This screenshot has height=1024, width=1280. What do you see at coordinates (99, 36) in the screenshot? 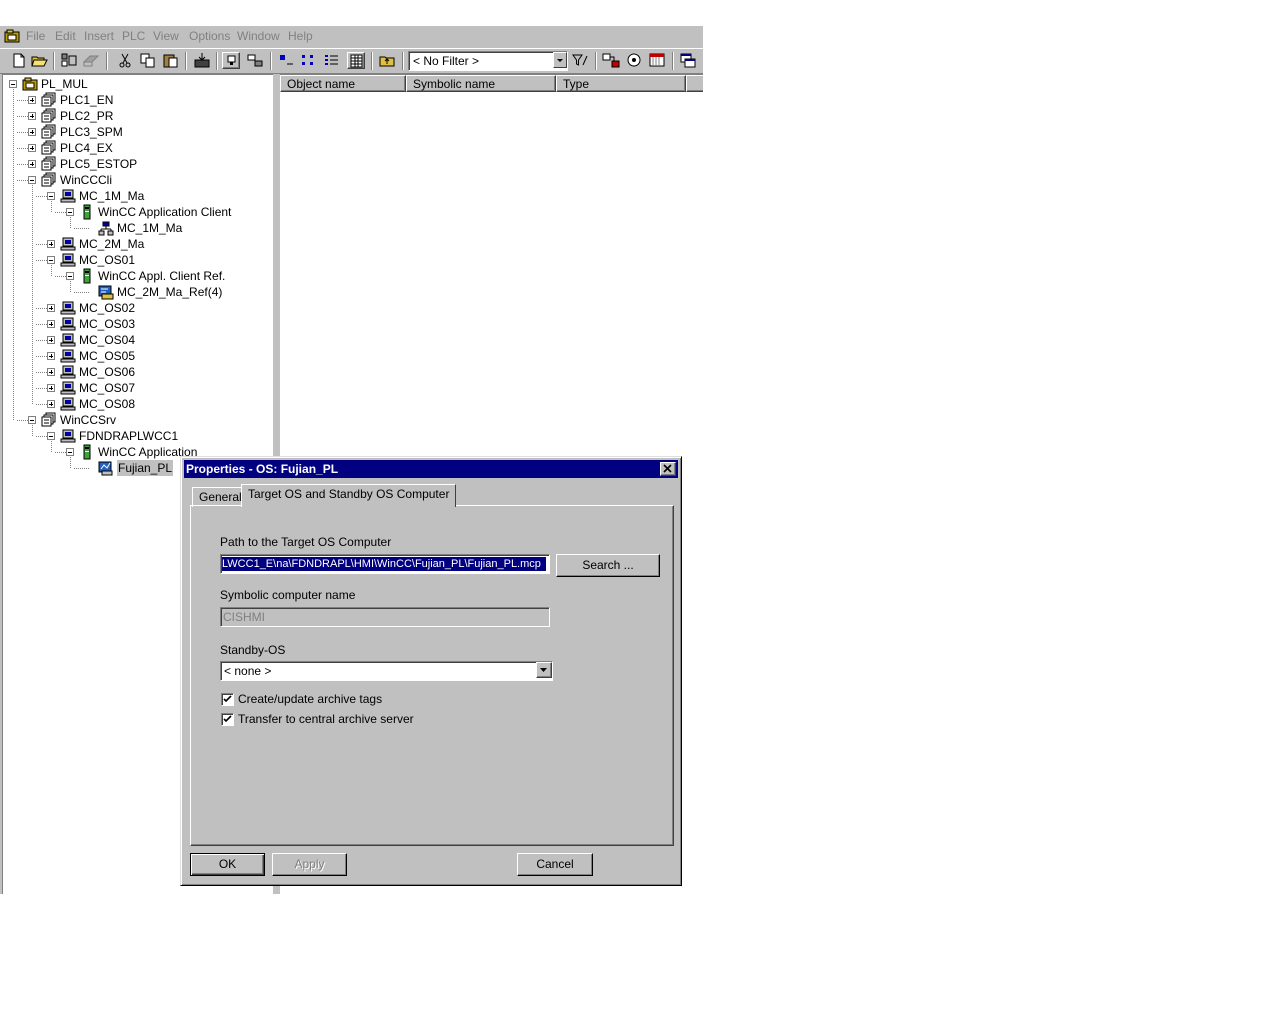
I see `menu-insert: Insert` at bounding box center [99, 36].